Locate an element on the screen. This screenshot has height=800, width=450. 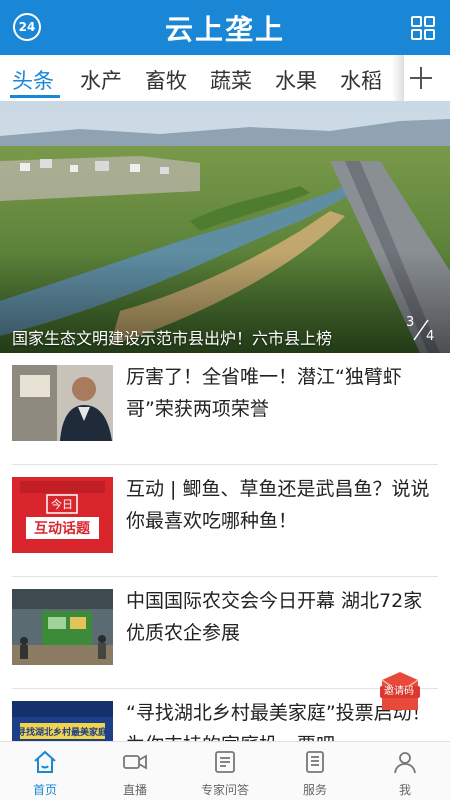
app-header: 24 云上垄上 is located at coordinates (225, 27).